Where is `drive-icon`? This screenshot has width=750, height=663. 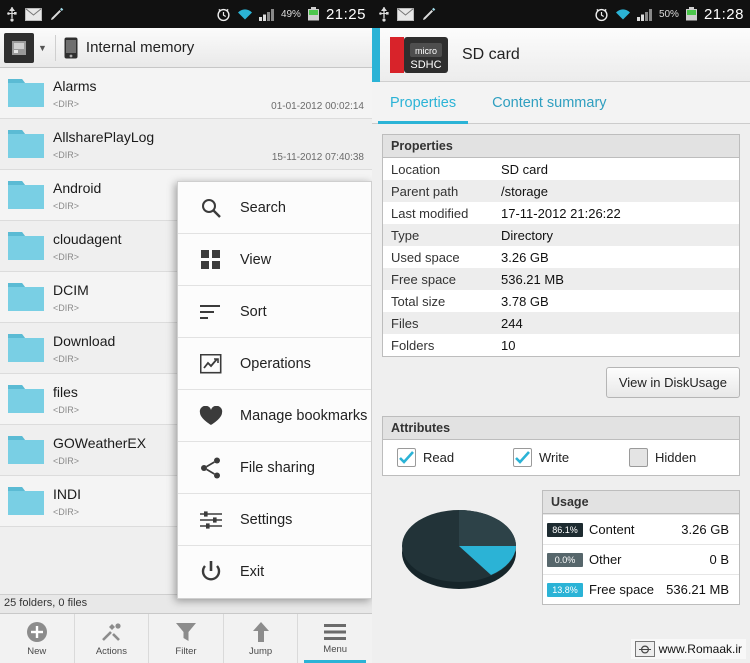 drive-icon is located at coordinates (19, 47).